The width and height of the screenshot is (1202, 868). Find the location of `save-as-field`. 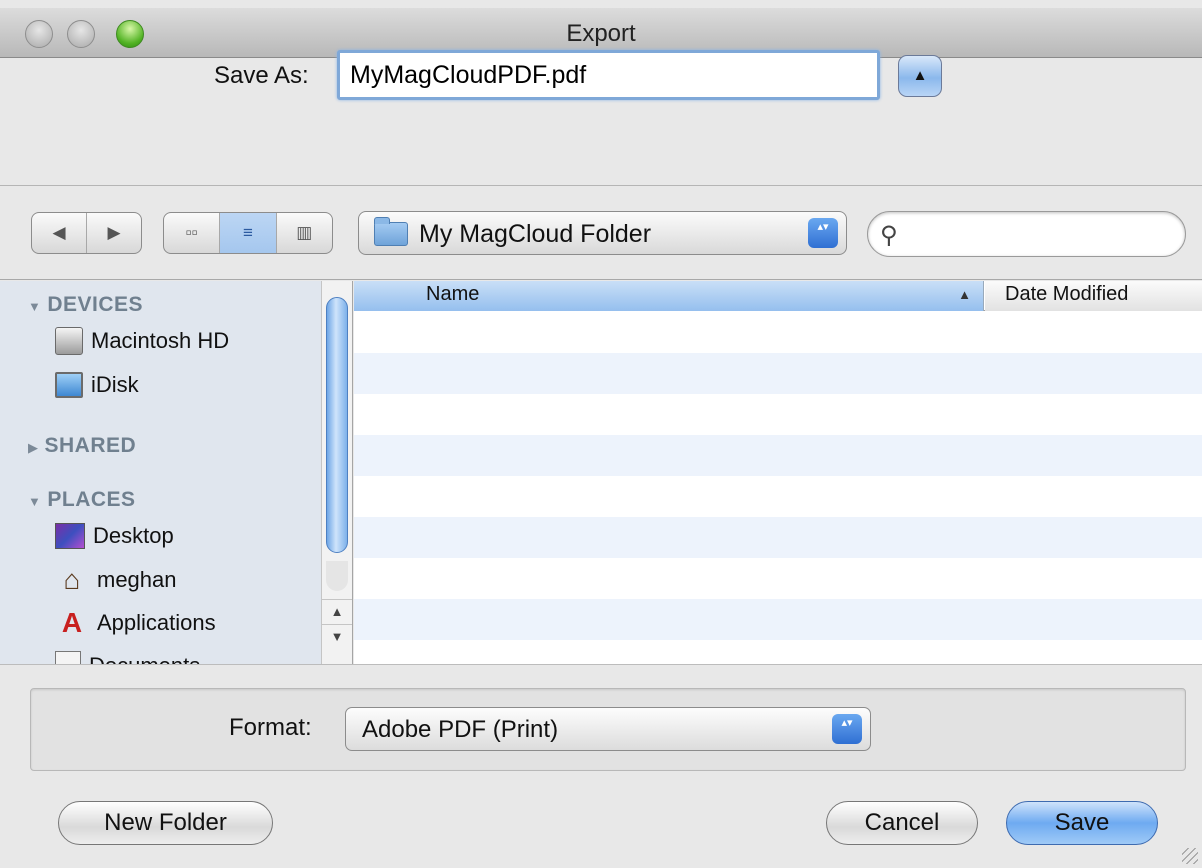

save-as-field is located at coordinates (608, 75).